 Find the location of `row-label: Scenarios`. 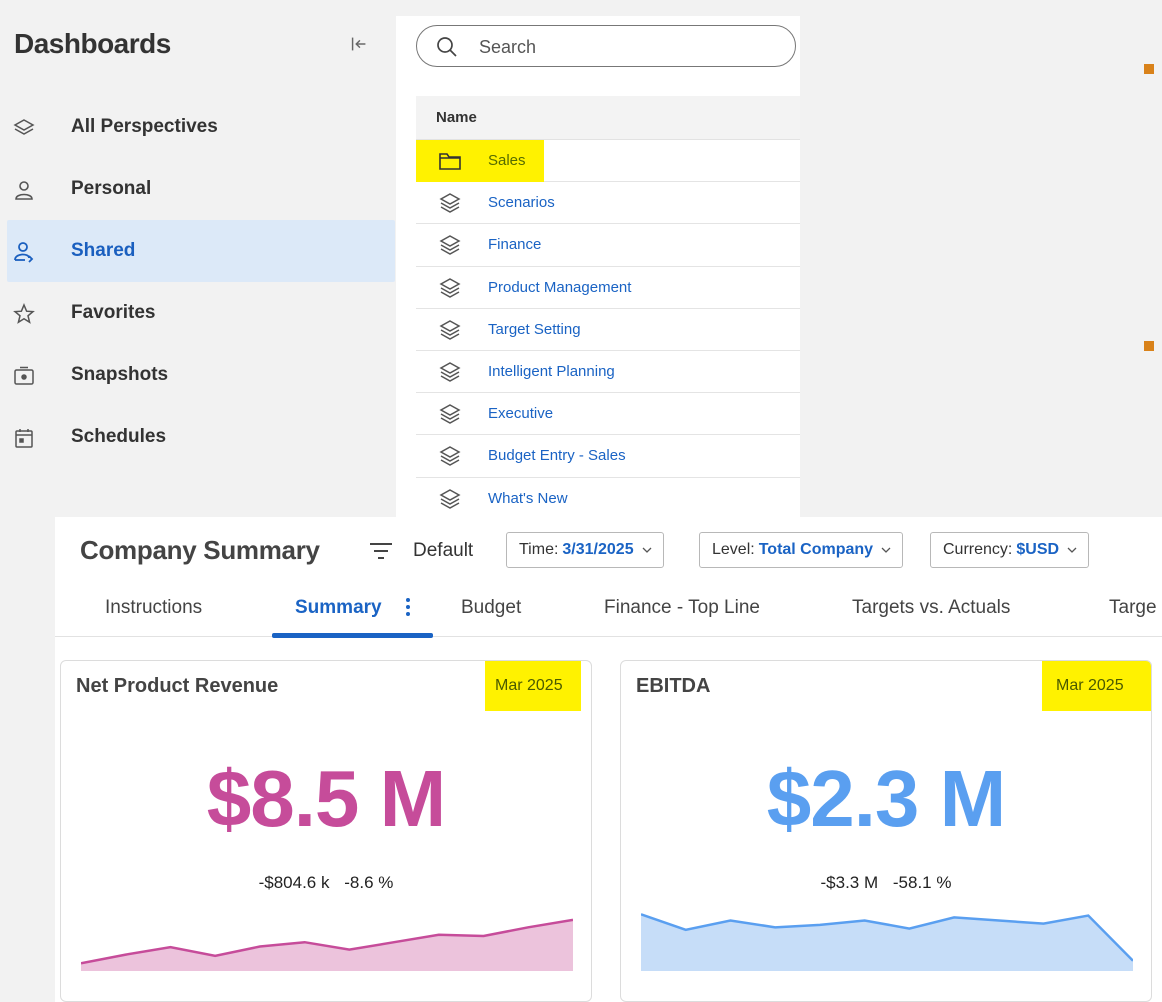

row-label: Scenarios is located at coordinates (521, 202).